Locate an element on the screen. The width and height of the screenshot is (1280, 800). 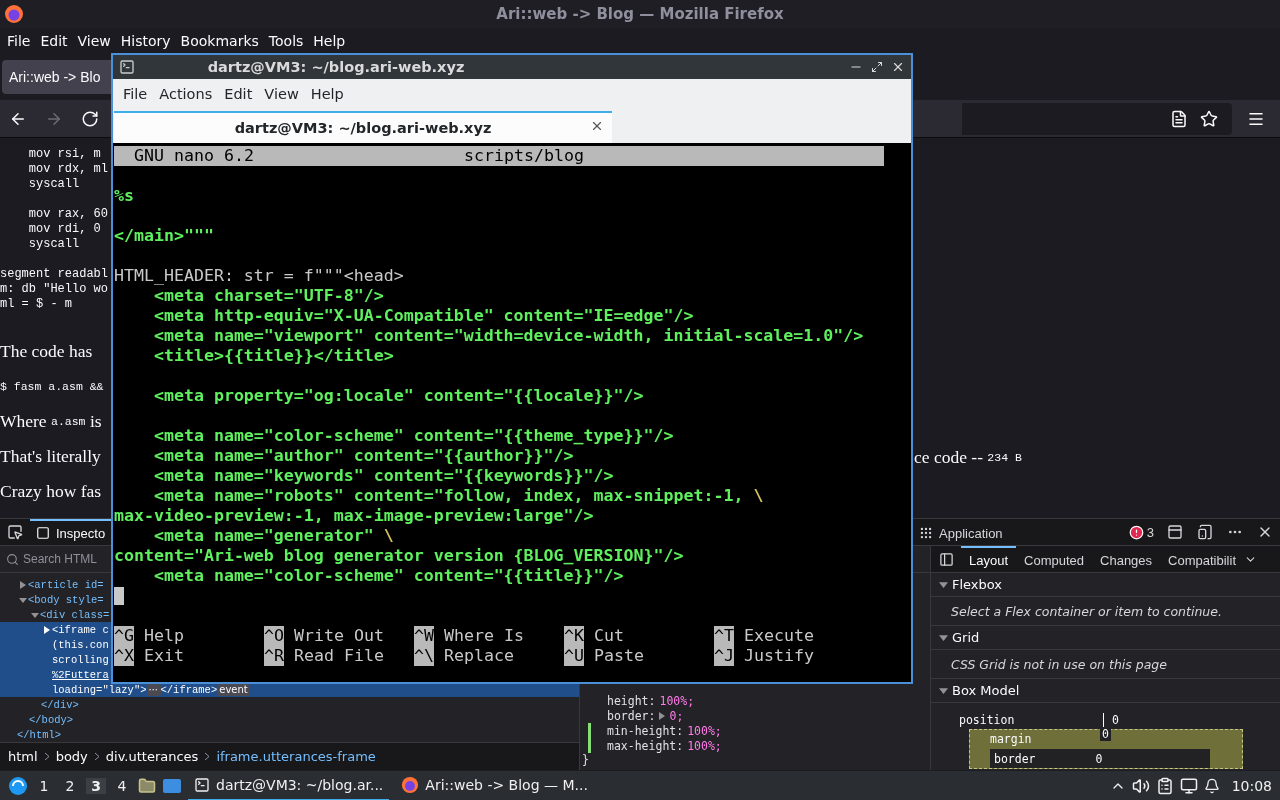
code-line: segment readabl is located at coordinates (55, 274).